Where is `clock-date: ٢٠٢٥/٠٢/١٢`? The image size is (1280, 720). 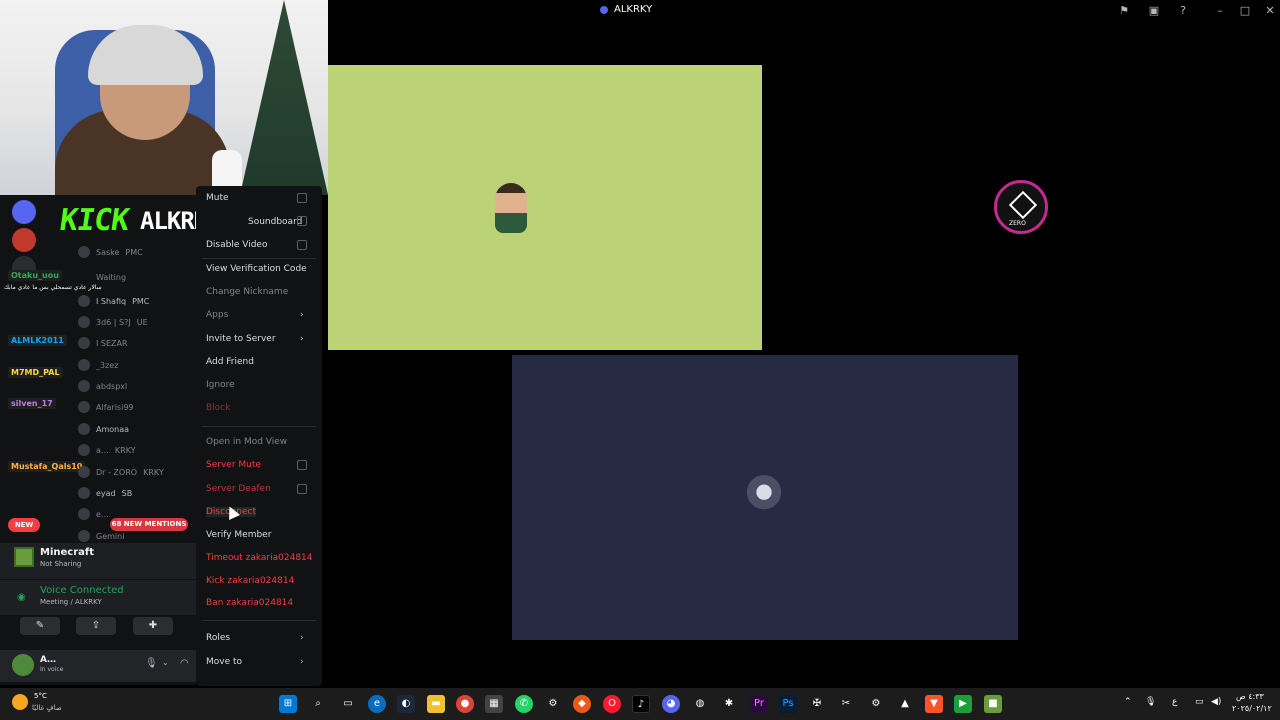 clock-date: ٢٠٢٥/٠٢/١٢ is located at coordinates (1252, 708).